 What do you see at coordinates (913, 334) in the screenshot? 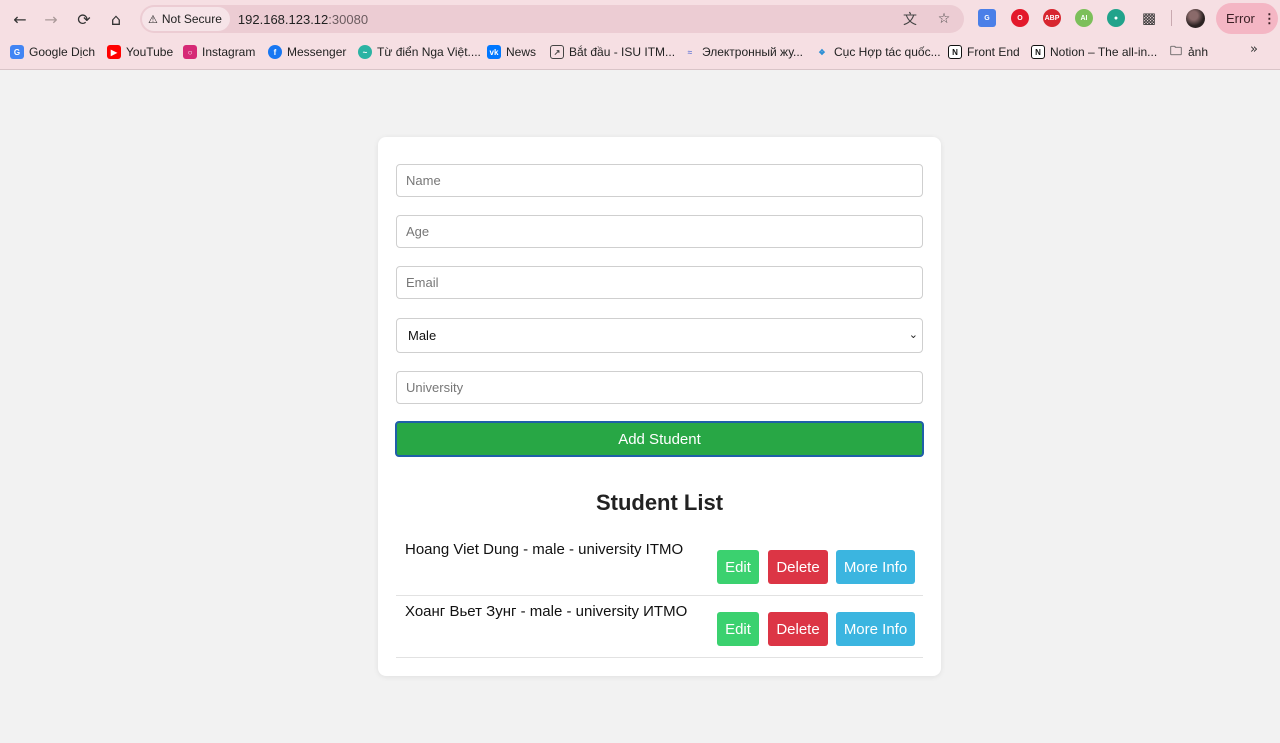
I see `chevron-down-icon: ⌄` at bounding box center [913, 334].